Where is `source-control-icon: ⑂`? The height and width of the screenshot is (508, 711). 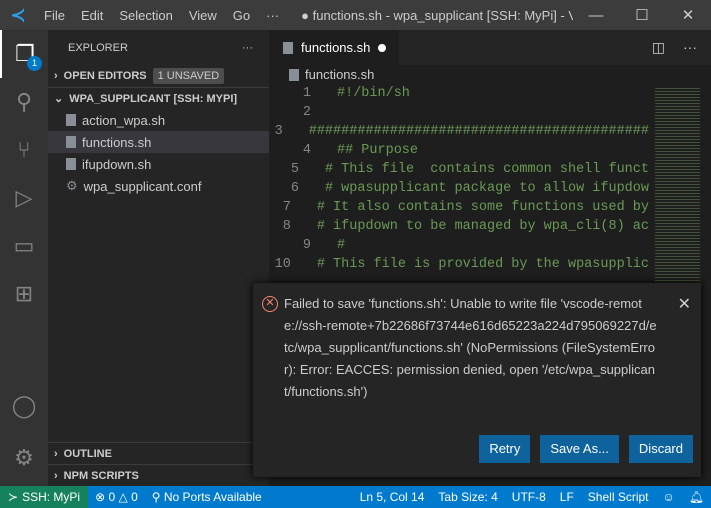 source-control-icon: ⑂ is located at coordinates (24, 150).